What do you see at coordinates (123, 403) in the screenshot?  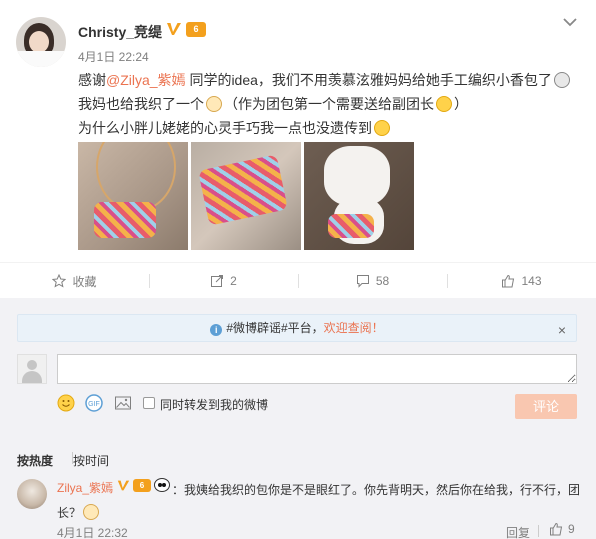 I see `image-icon` at bounding box center [123, 403].